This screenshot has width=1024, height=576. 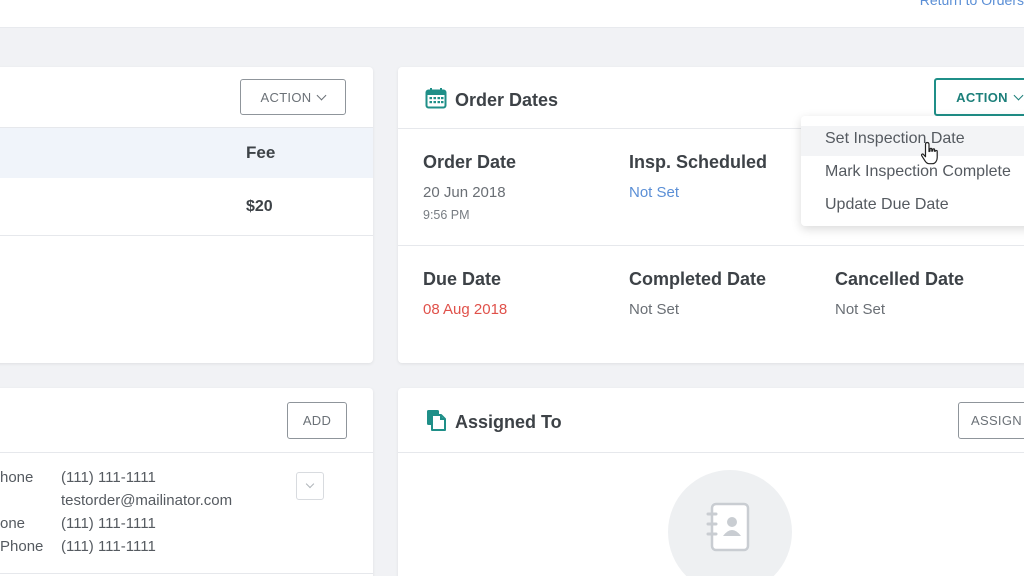 I want to click on completed-date-label: Completed Date, so click(x=698, y=279).